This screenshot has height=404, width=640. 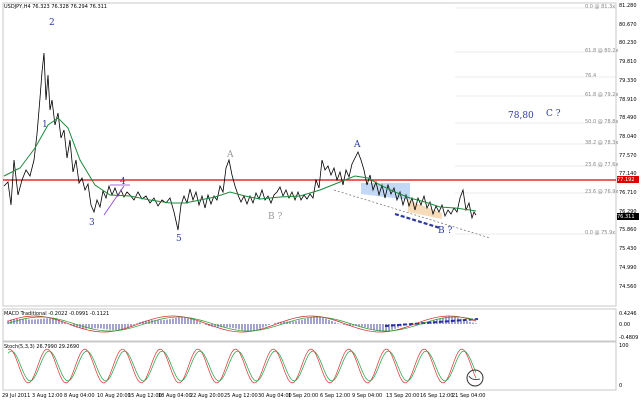 What do you see at coordinates (241, 396) in the screenshot?
I see `time-label: 25 Aug 12:00` at bounding box center [241, 396].